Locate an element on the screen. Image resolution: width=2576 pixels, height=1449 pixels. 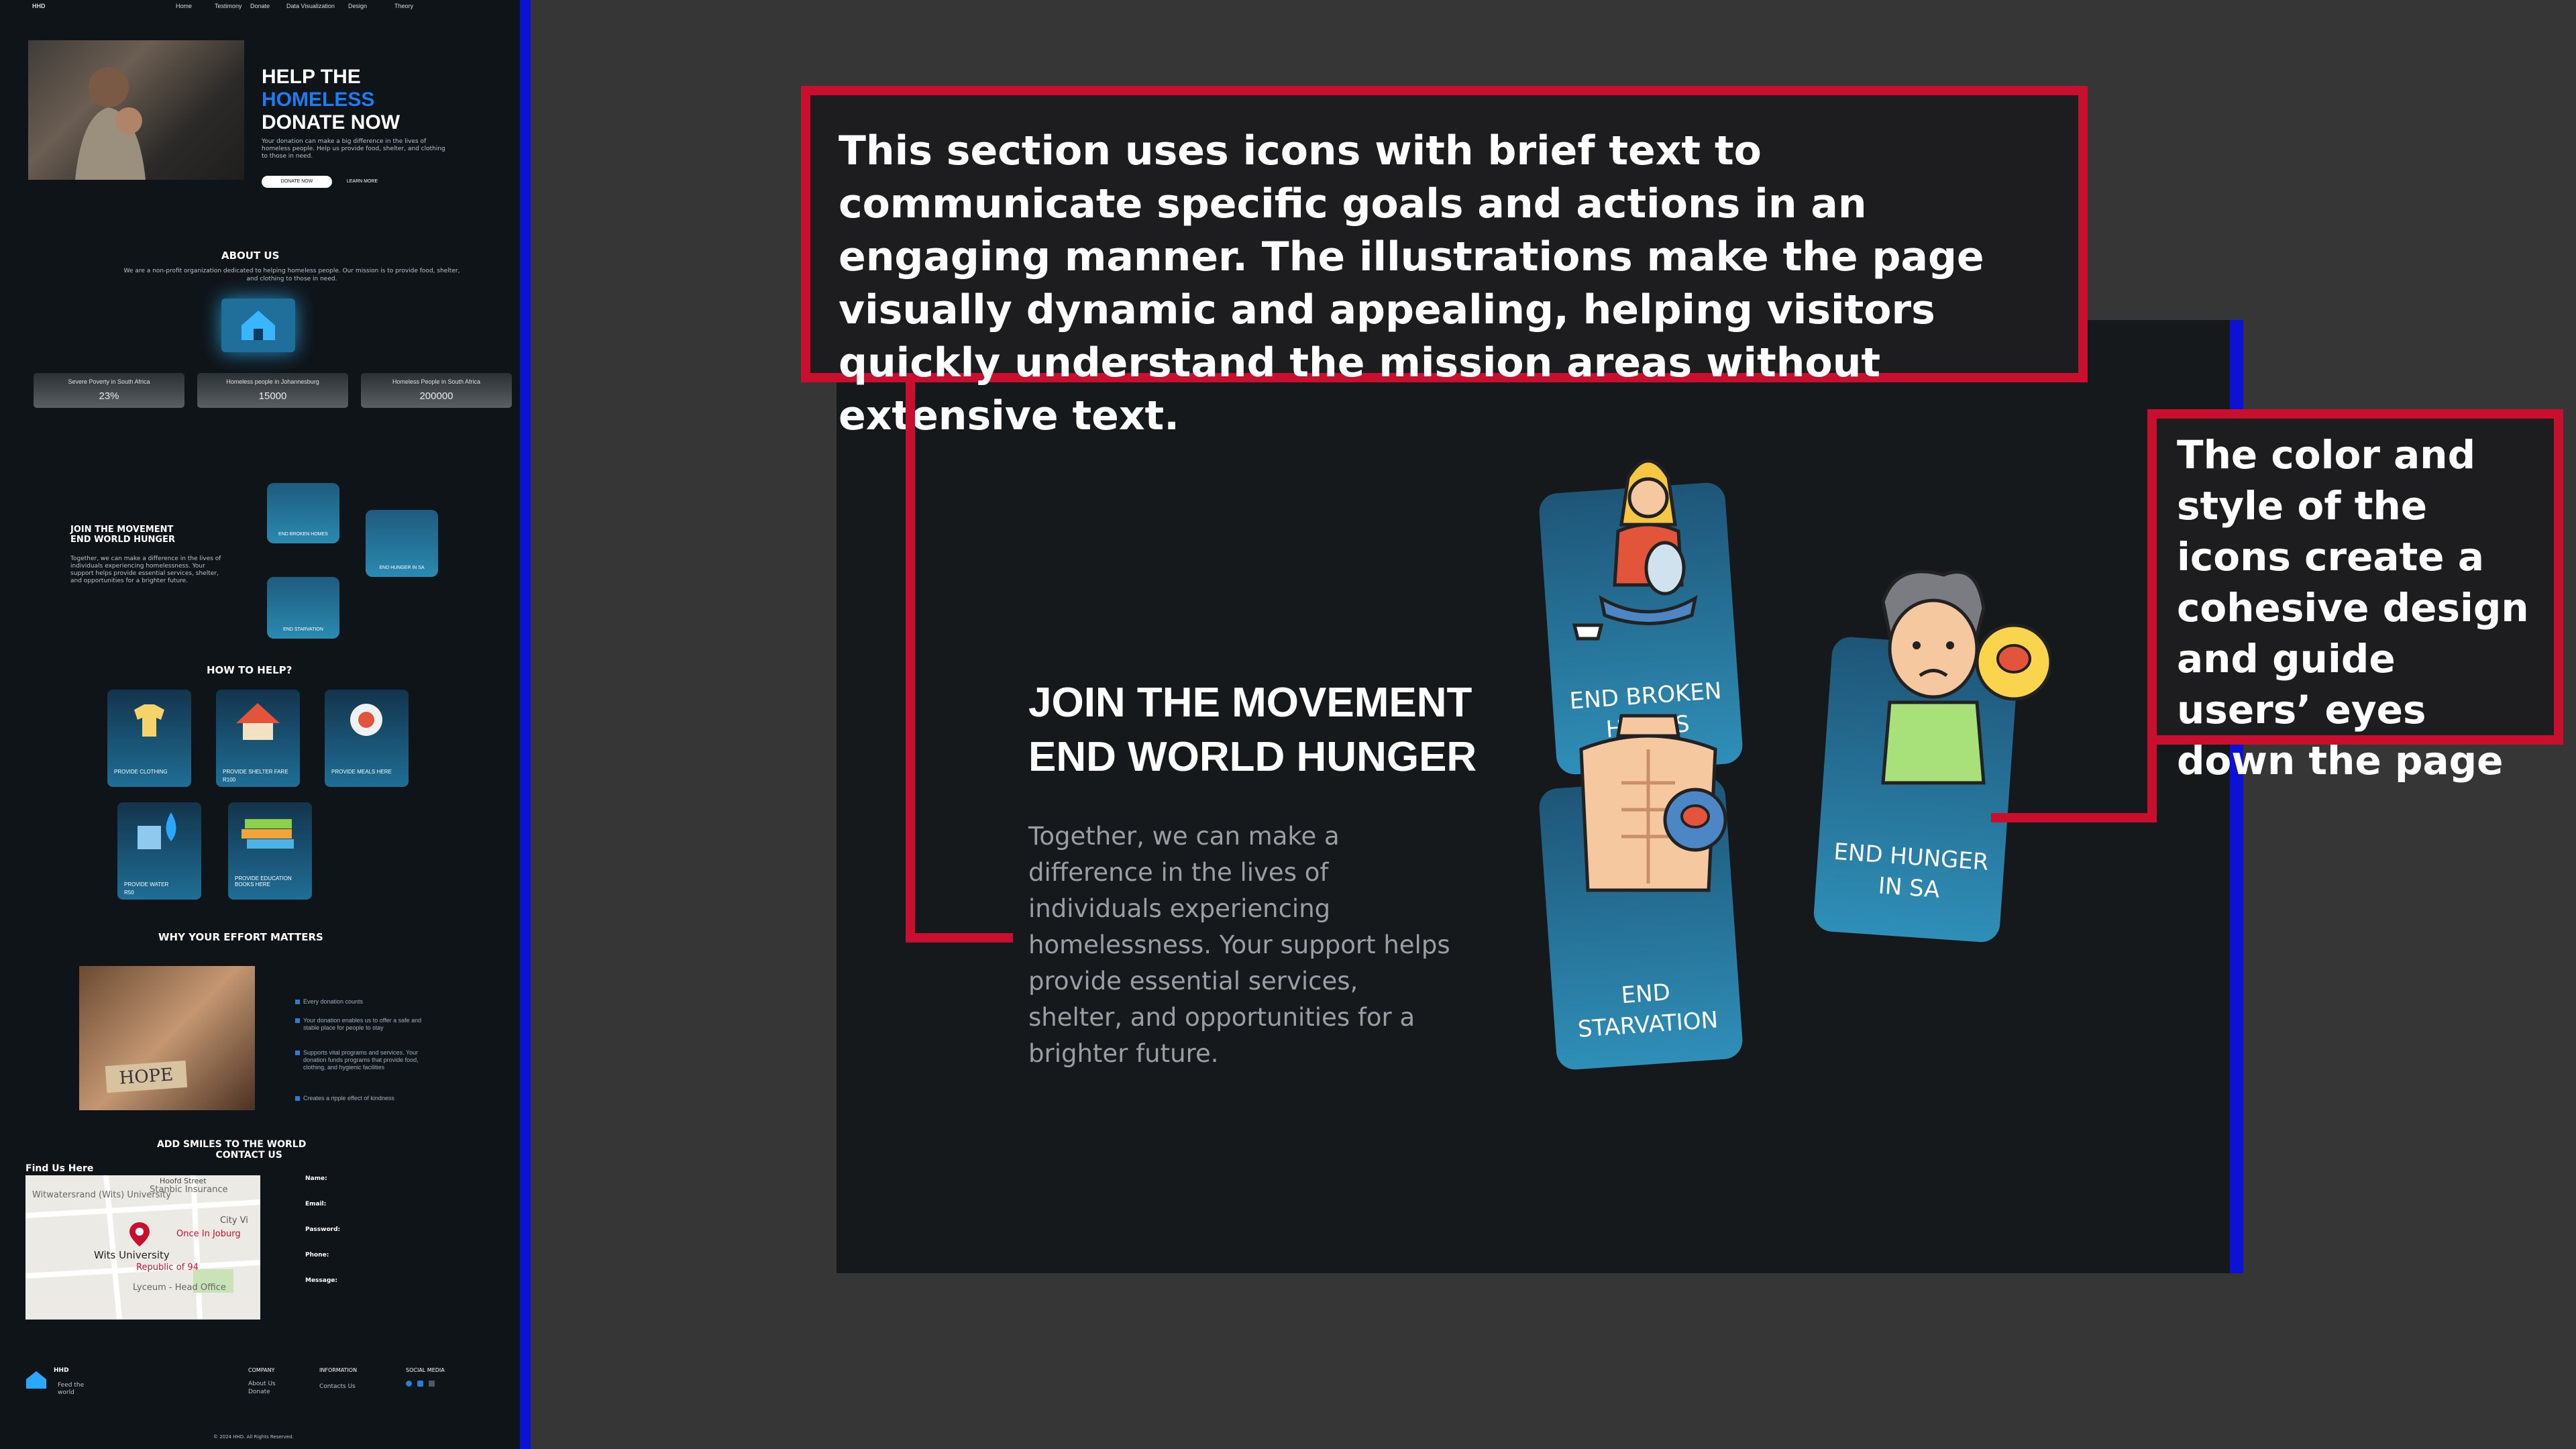
phone-field-label: Phone: is located at coordinates (317, 1255).